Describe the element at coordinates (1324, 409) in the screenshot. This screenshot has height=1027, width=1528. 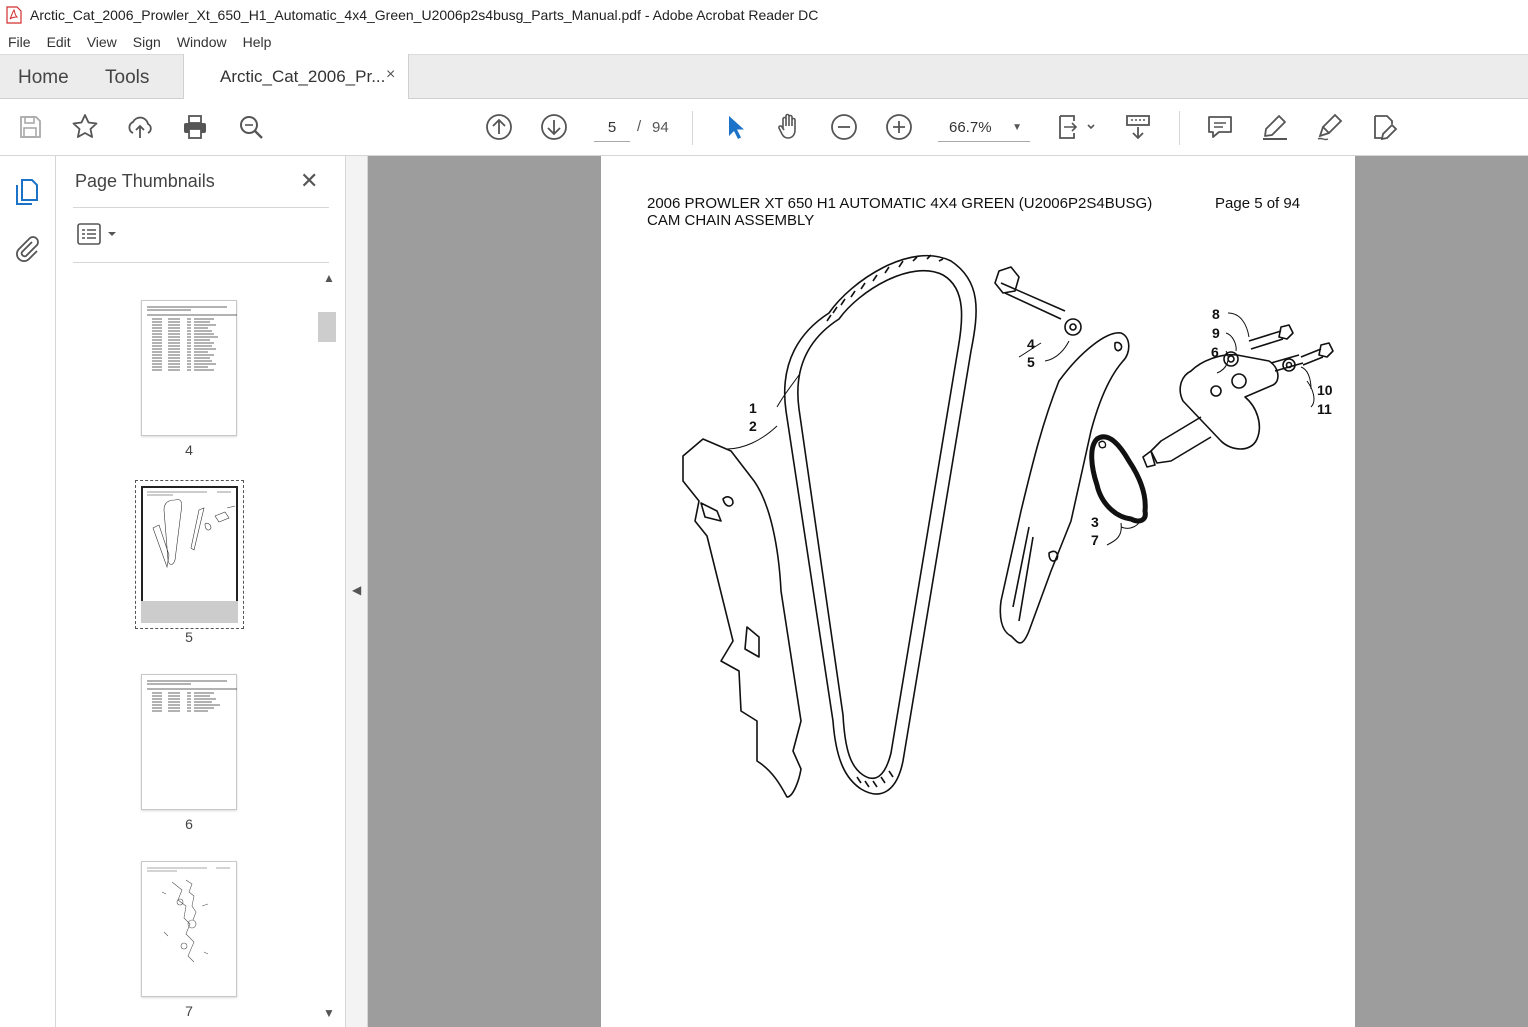
I see `callout-label: 11` at that location.